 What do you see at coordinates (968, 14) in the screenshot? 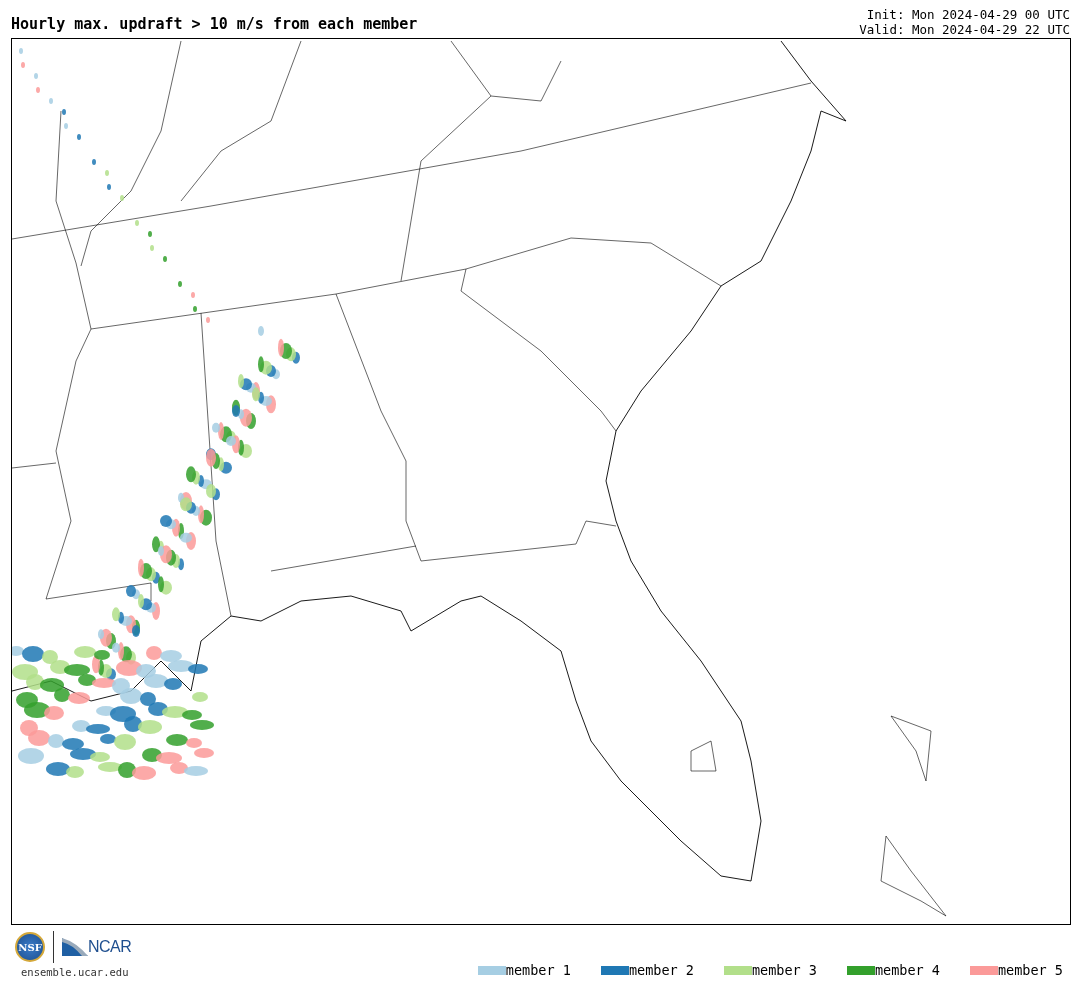
I see `init-time: Init: Mon 2024-04-29 00 UTC` at bounding box center [968, 14].